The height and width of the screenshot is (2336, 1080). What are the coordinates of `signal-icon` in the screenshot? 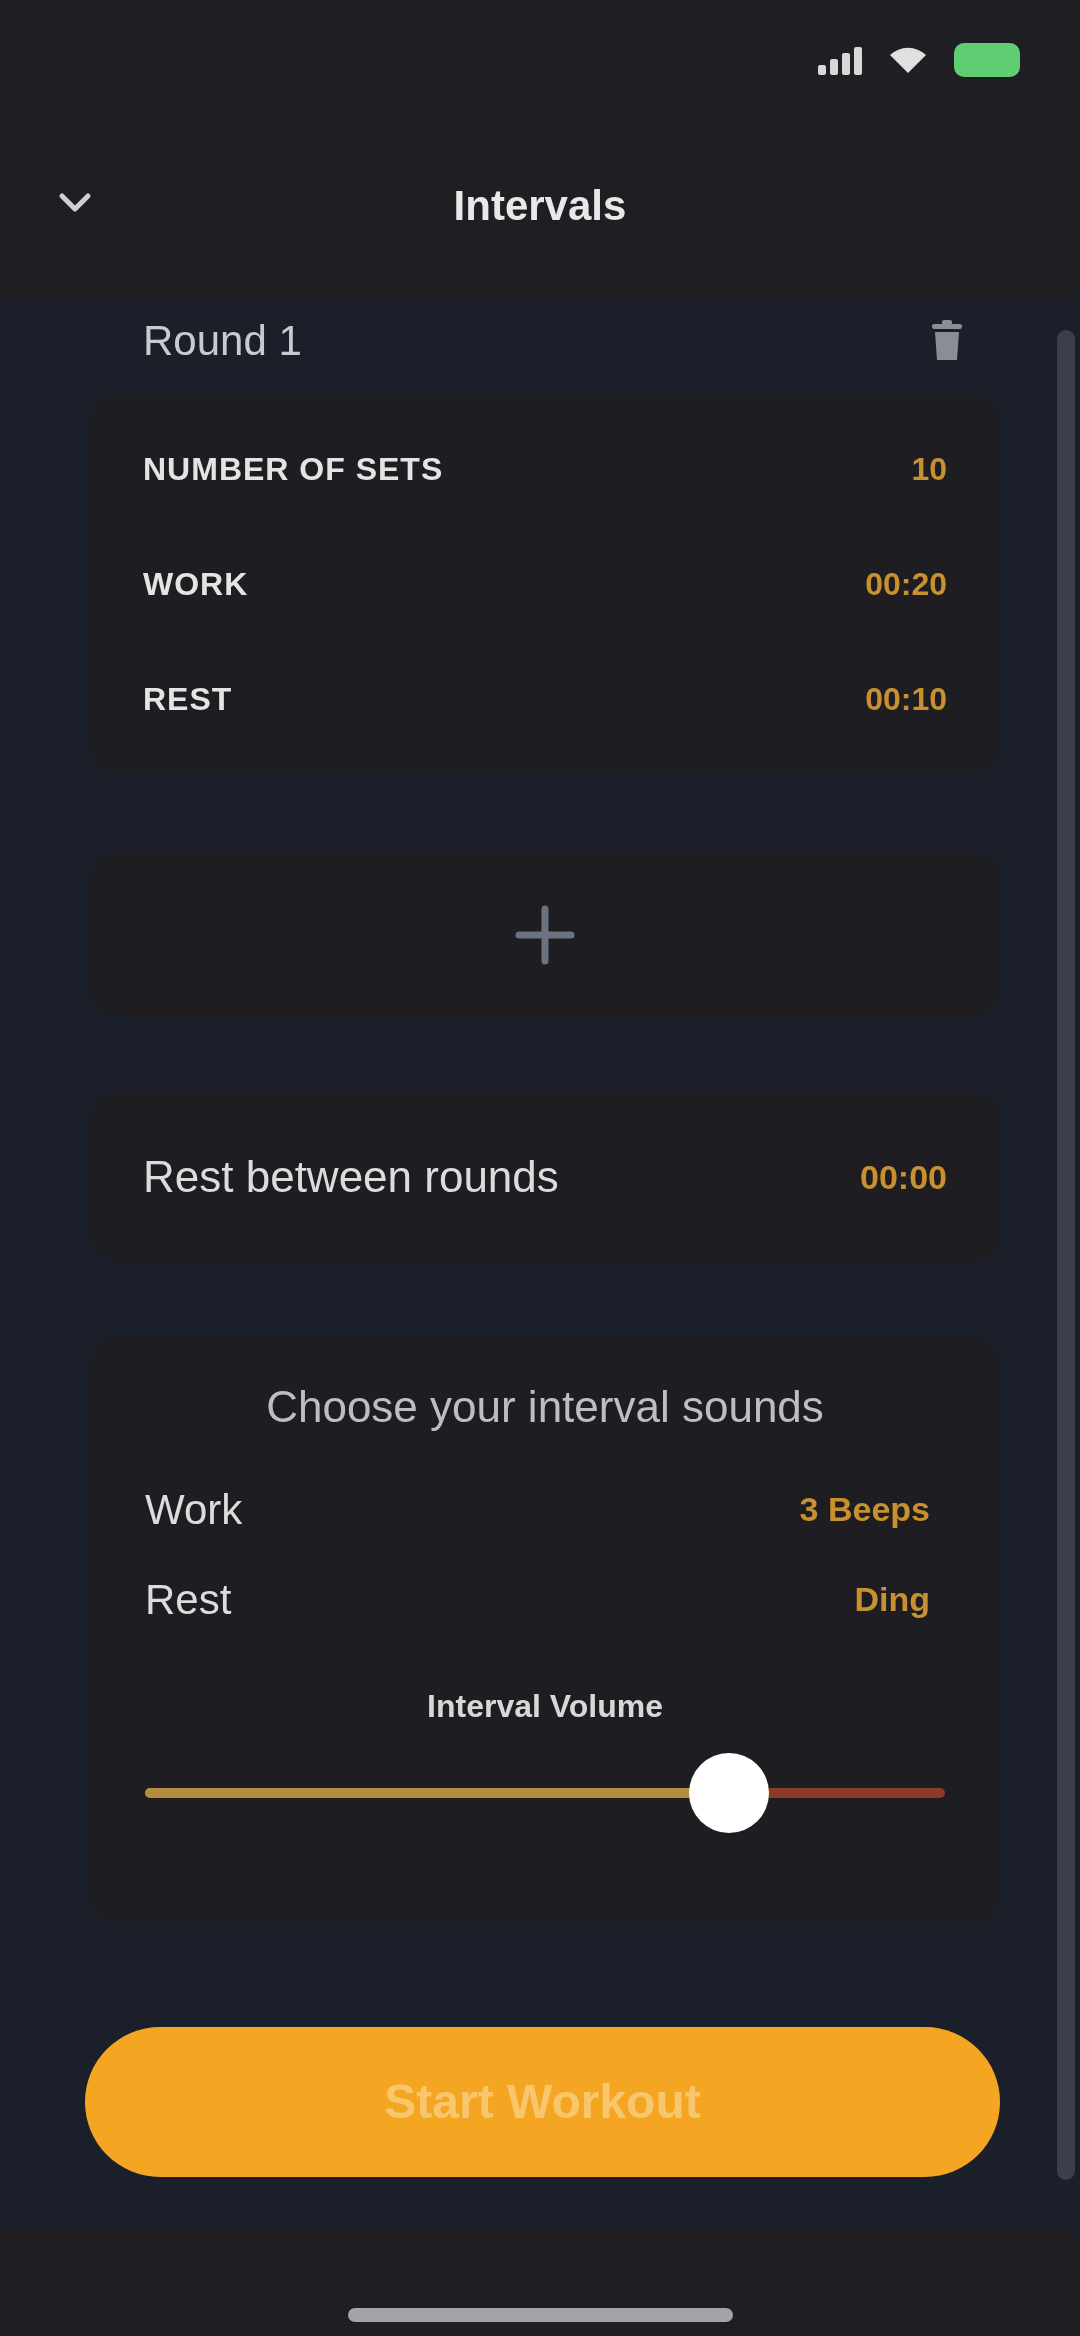 It's located at (840, 60).